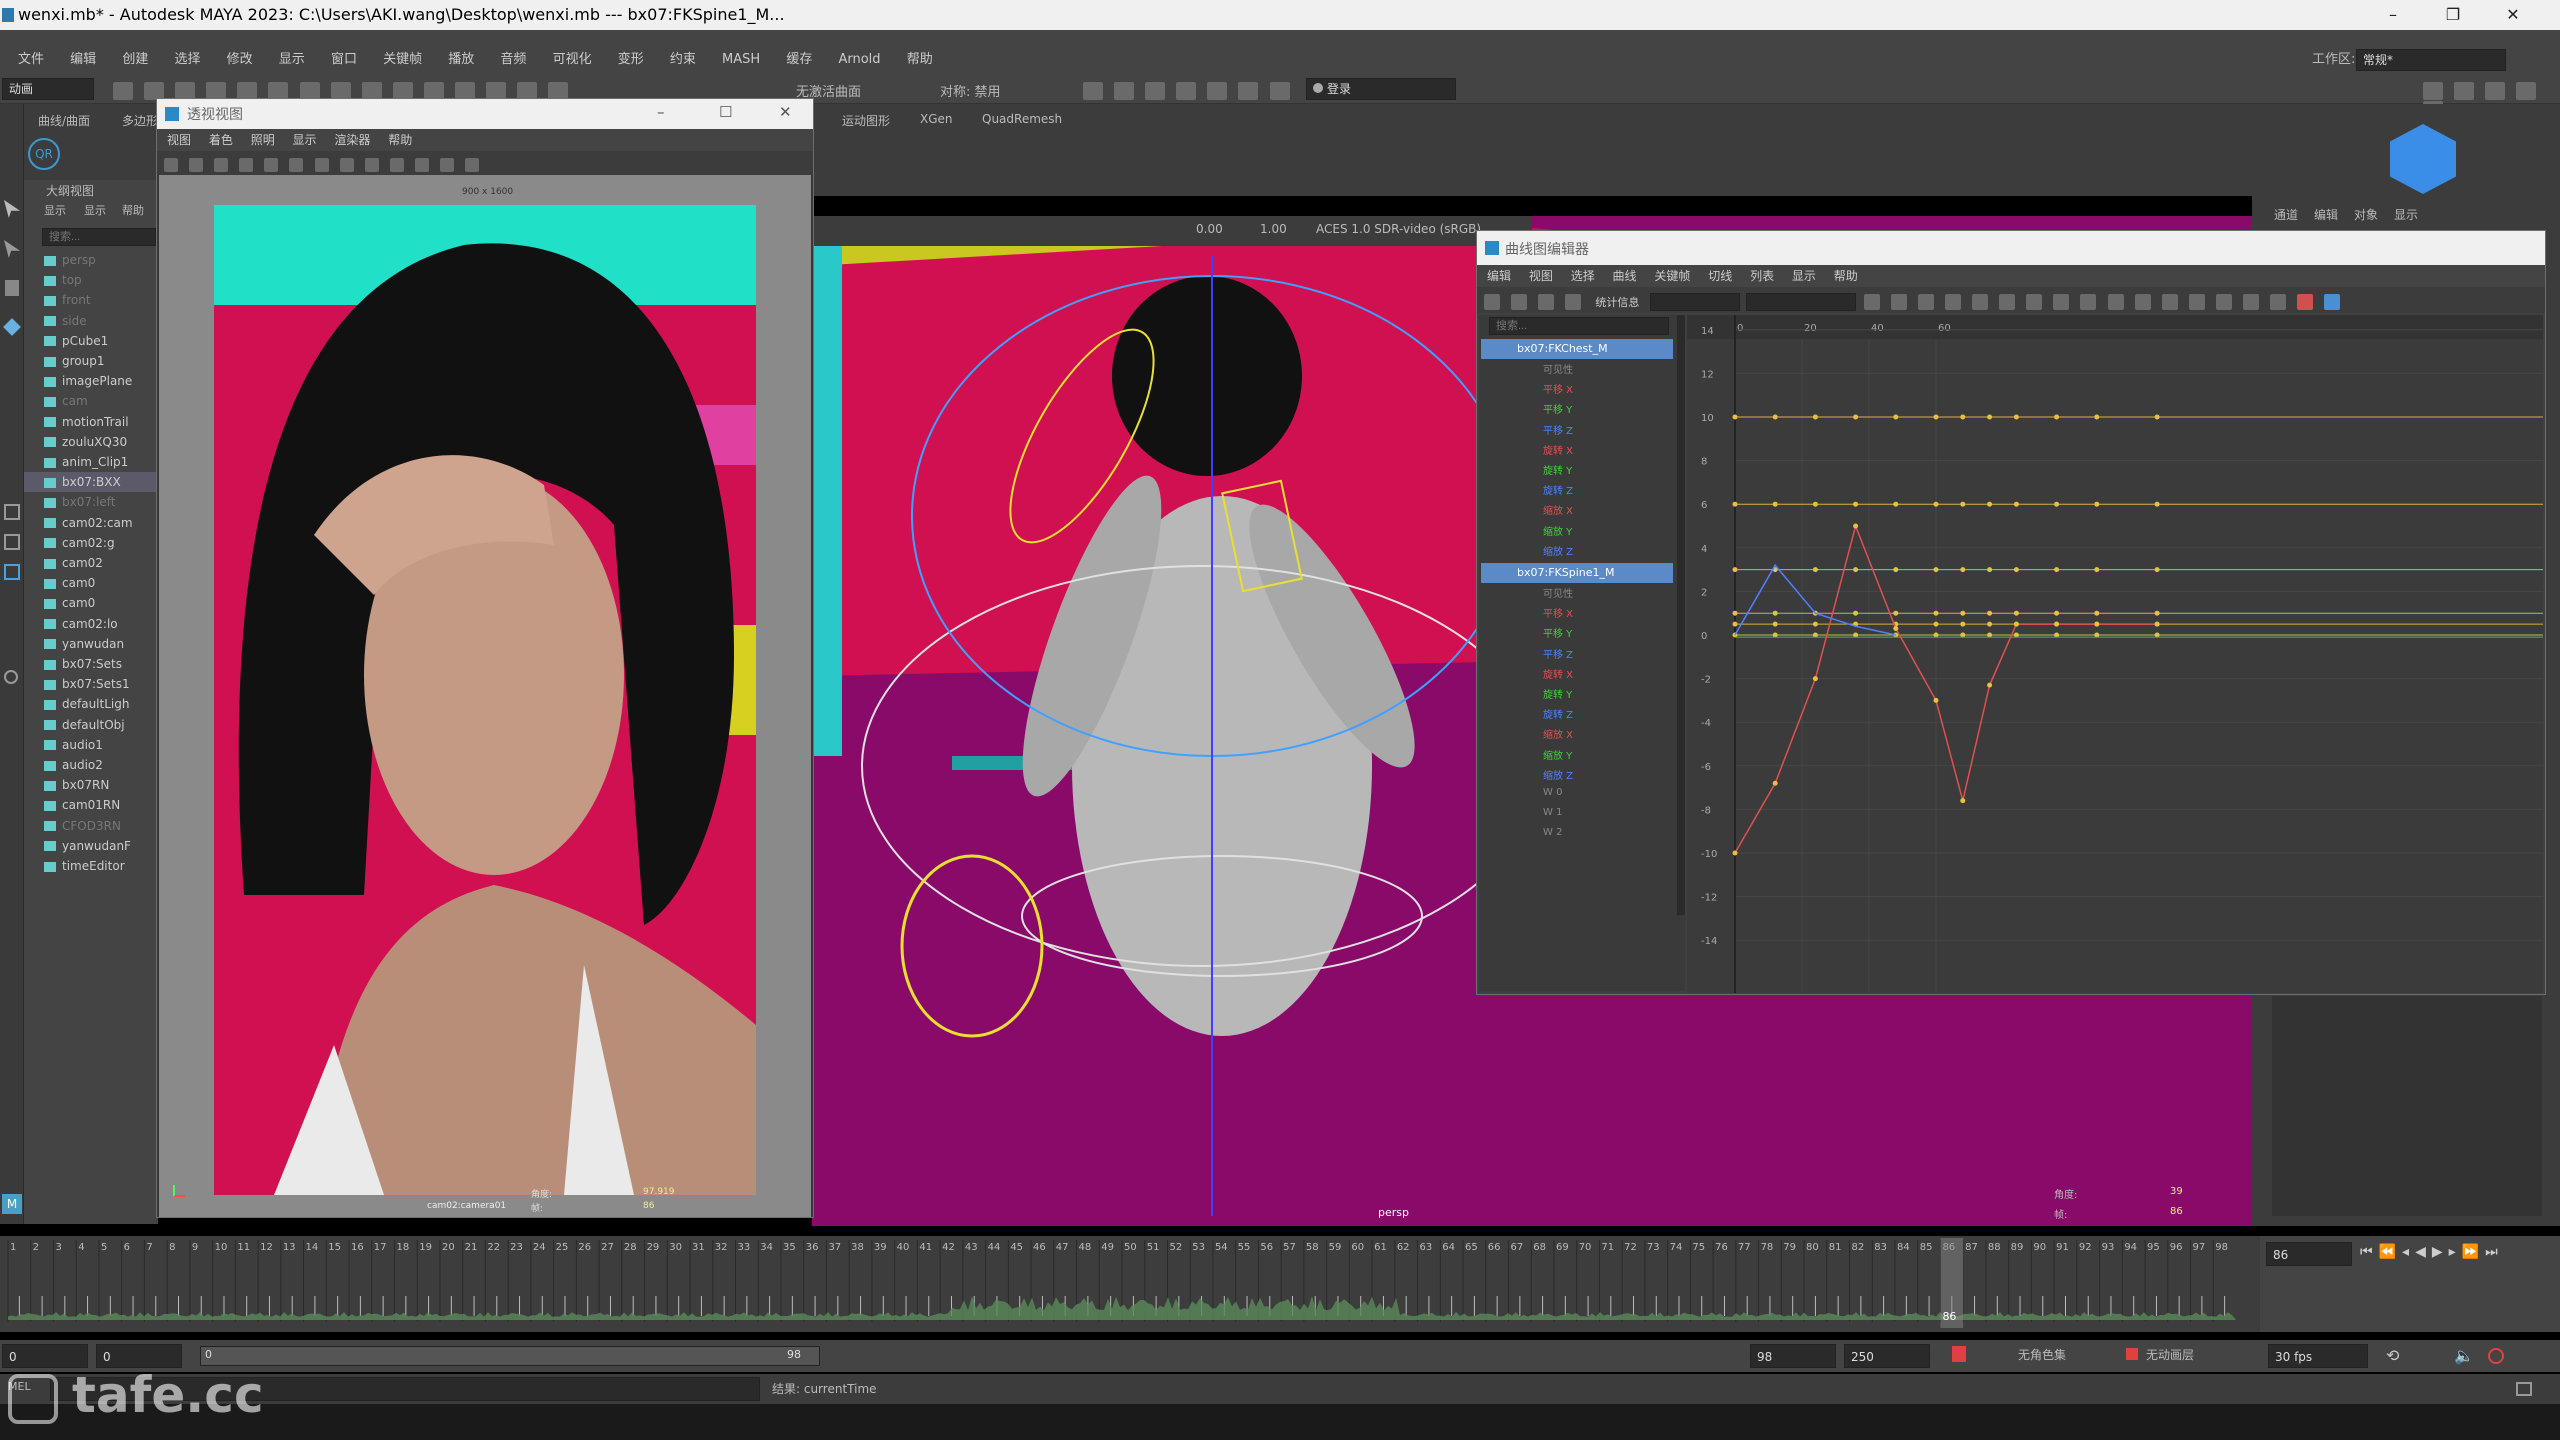 The image size is (2560, 1440). Describe the element at coordinates (179, 140) in the screenshot. I see `persp-menu-view: 视图` at that location.